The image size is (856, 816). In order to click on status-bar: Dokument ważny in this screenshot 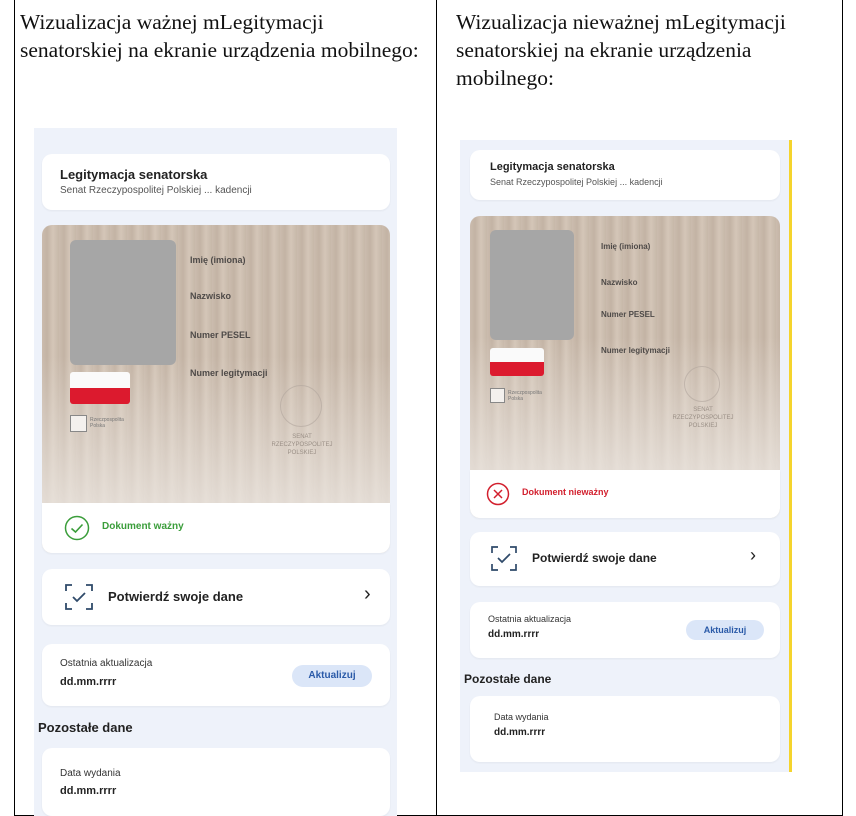, I will do `click(216, 528)`.